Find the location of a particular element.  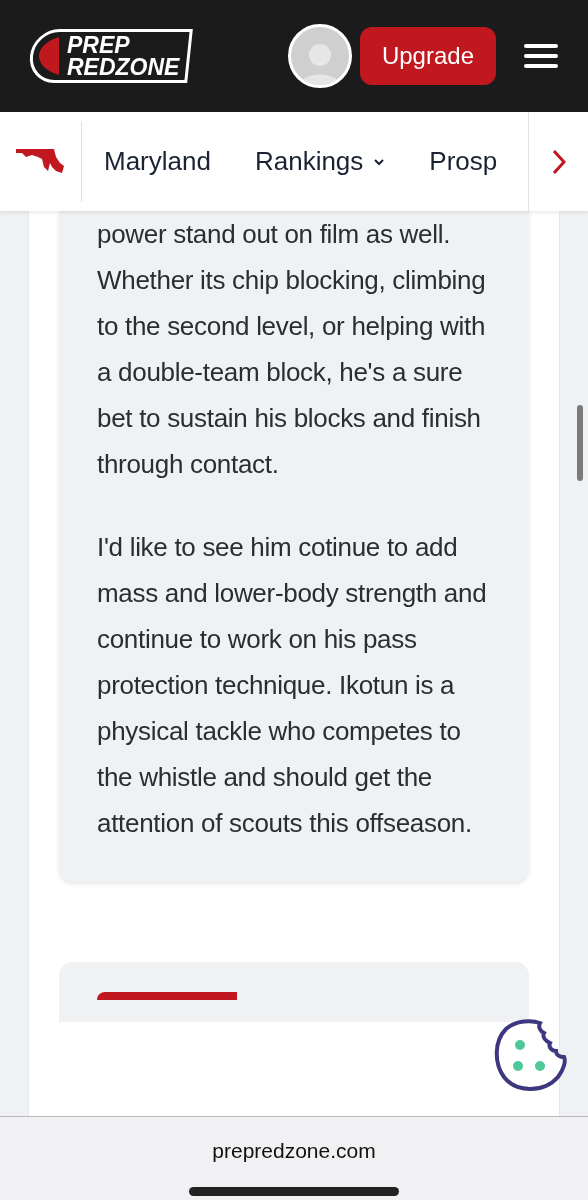

chevron-right-icon is located at coordinates (558, 161).